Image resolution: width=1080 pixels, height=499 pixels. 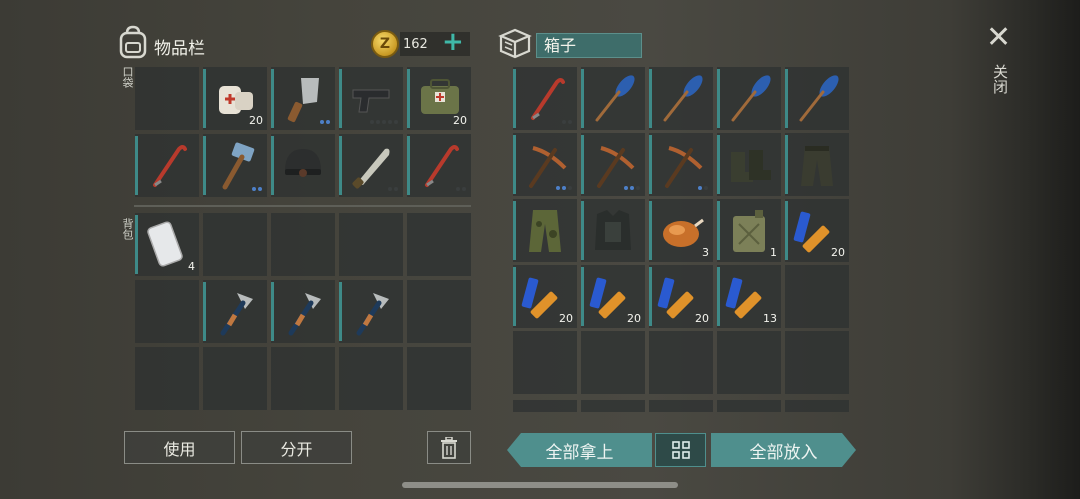 I want to click on backpack-icon, so click(x=133, y=42).